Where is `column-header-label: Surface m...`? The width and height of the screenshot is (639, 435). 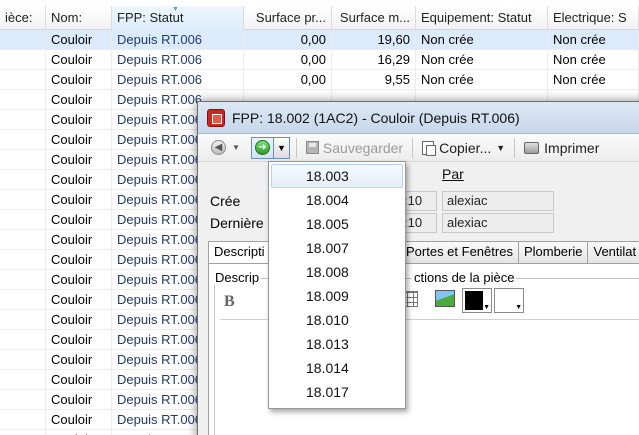
column-header-label: Surface m... is located at coordinates (374, 17).